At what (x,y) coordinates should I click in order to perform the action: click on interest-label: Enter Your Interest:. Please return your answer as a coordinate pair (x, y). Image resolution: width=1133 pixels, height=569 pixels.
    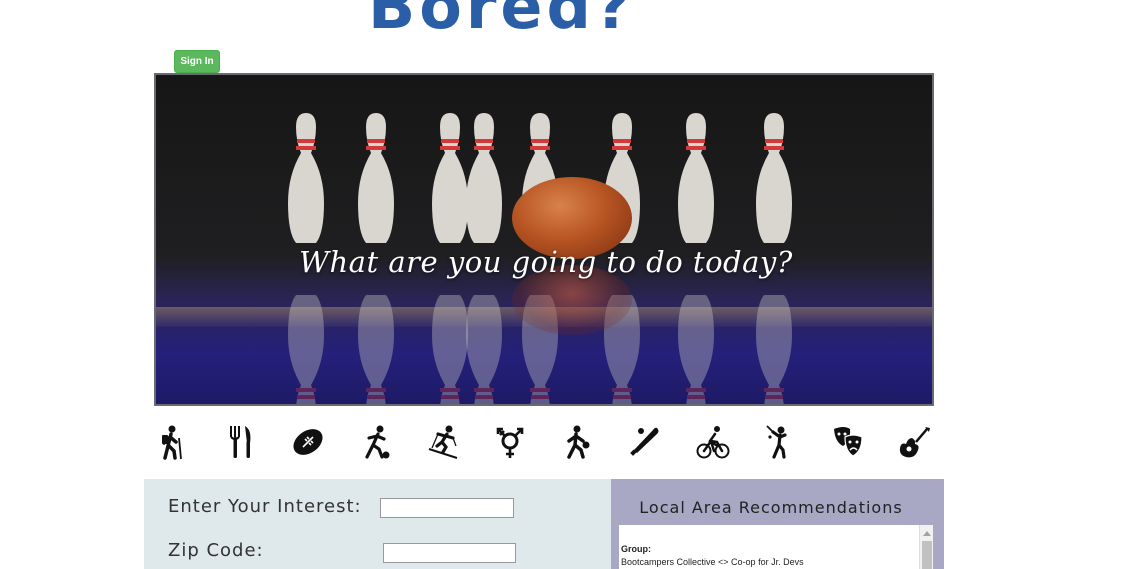
    Looking at the image, I should click on (265, 506).